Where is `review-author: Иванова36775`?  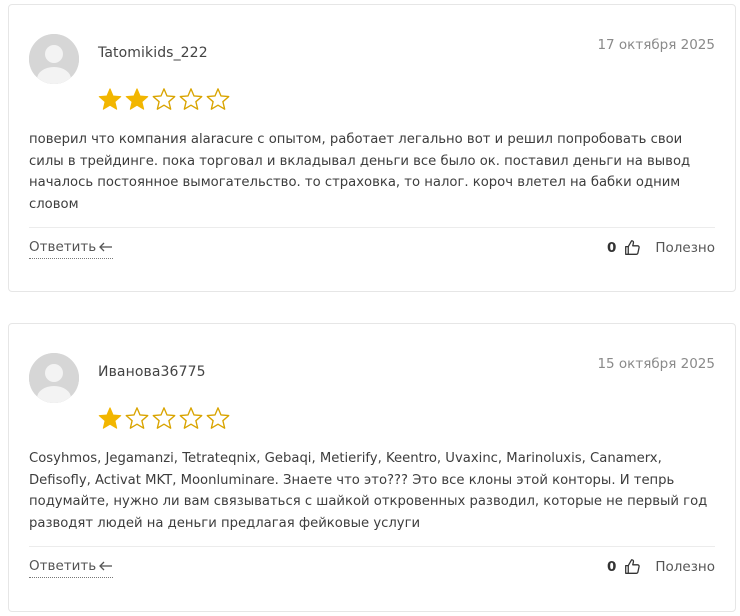 review-author: Иванова36775 is located at coordinates (152, 372).